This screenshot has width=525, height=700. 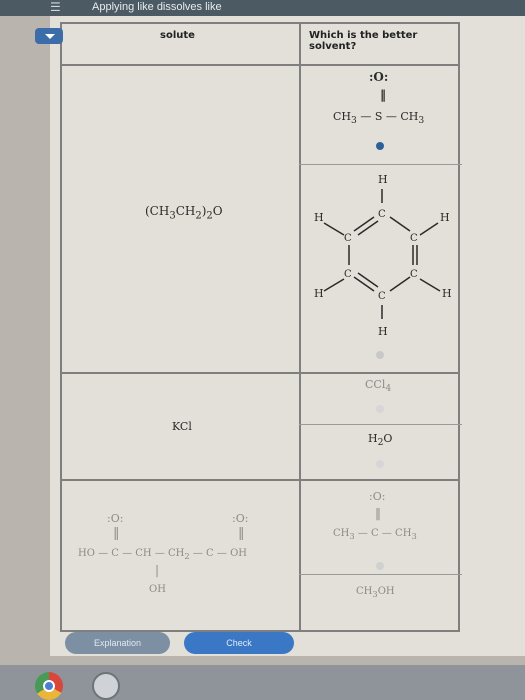 What do you see at coordinates (177, 35) in the screenshot?
I see `solute-header: solute` at bounding box center [177, 35].